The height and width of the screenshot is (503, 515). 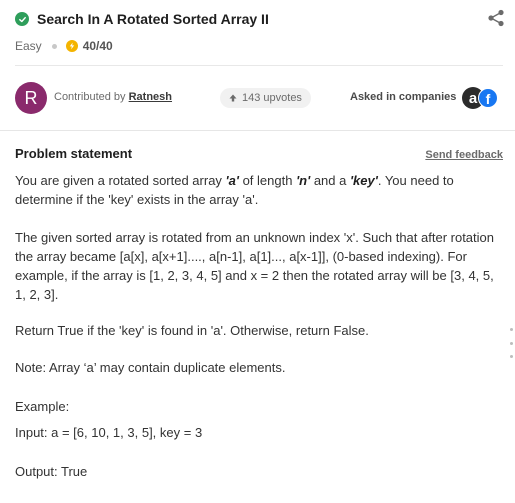 What do you see at coordinates (330, 180) in the screenshot?
I see `text: and a` at bounding box center [330, 180].